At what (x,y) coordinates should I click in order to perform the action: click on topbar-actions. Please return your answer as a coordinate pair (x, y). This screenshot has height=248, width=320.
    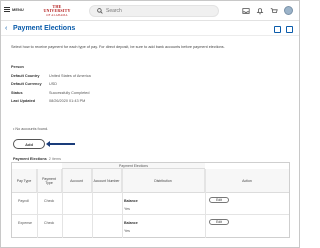
    Looking at the image, I should click on (267, 10).